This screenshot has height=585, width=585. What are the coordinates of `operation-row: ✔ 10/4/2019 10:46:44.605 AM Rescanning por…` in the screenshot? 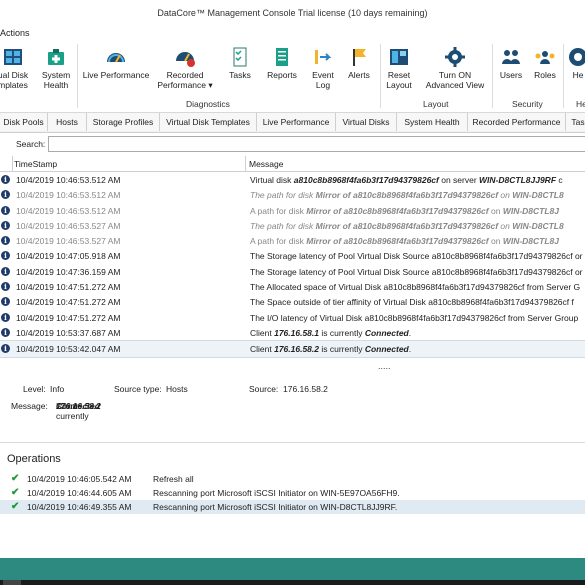 It's located at (292, 493).